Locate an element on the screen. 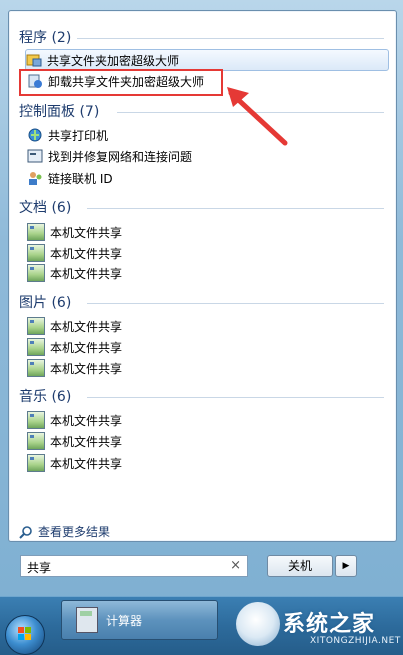  section-title-control-panel: 控制面板 (7) is located at coordinates (59, 112).